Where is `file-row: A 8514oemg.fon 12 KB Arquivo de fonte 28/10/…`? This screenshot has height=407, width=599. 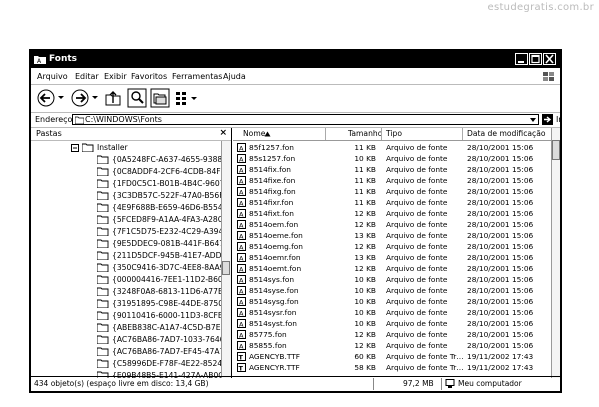 file-row: A 8514oemg.fon 12 KB Arquivo de fonte 28/10/… is located at coordinates (392, 246).